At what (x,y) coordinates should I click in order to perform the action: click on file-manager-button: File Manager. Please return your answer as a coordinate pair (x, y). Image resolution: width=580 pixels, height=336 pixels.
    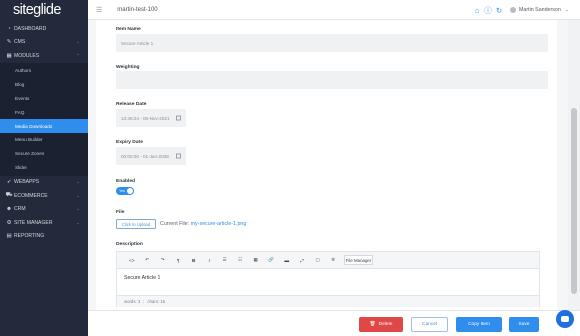
    Looking at the image, I should click on (358, 260).